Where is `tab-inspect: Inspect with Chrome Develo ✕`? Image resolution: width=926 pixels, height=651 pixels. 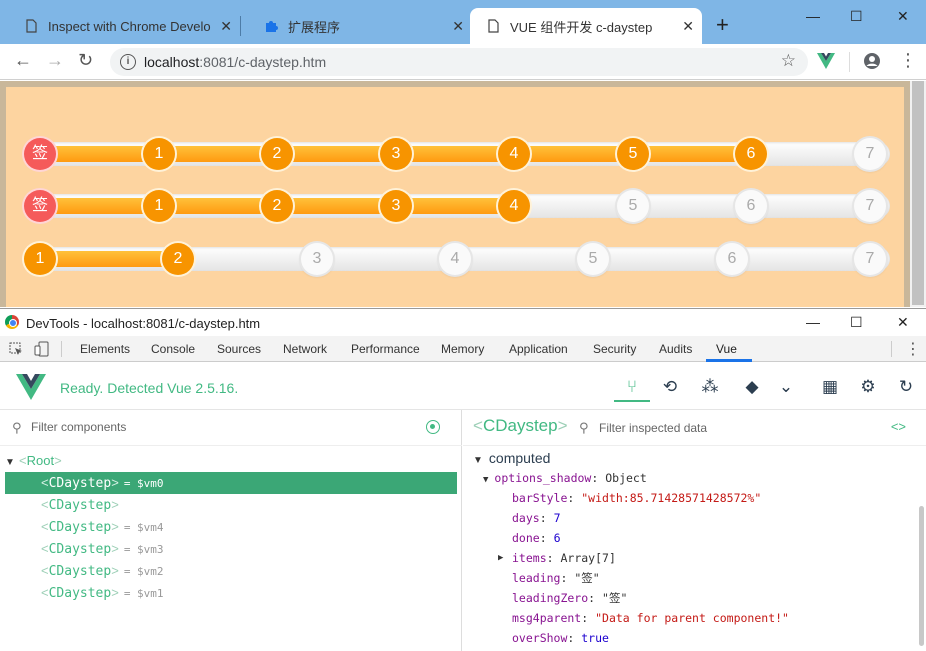 tab-inspect: Inspect with Chrome Develo ✕ is located at coordinates (120, 26).